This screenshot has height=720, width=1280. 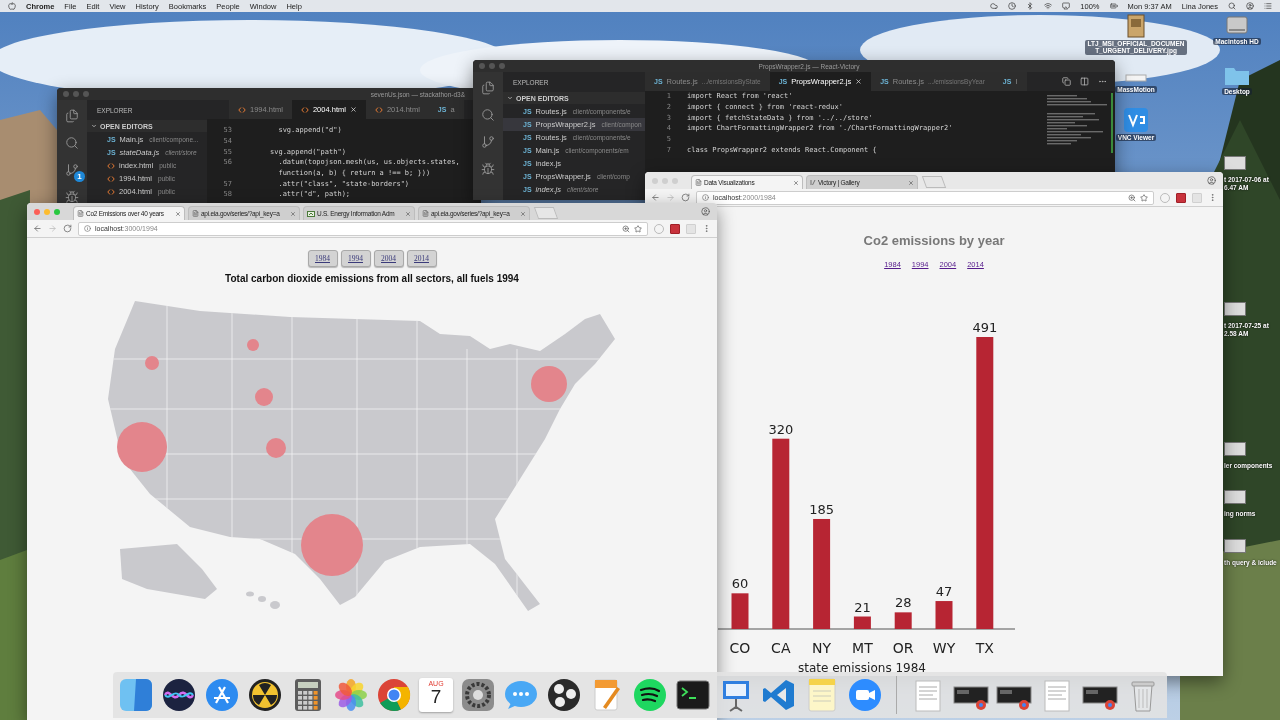 I want to click on slash-mark-icon, so click(x=813, y=182).